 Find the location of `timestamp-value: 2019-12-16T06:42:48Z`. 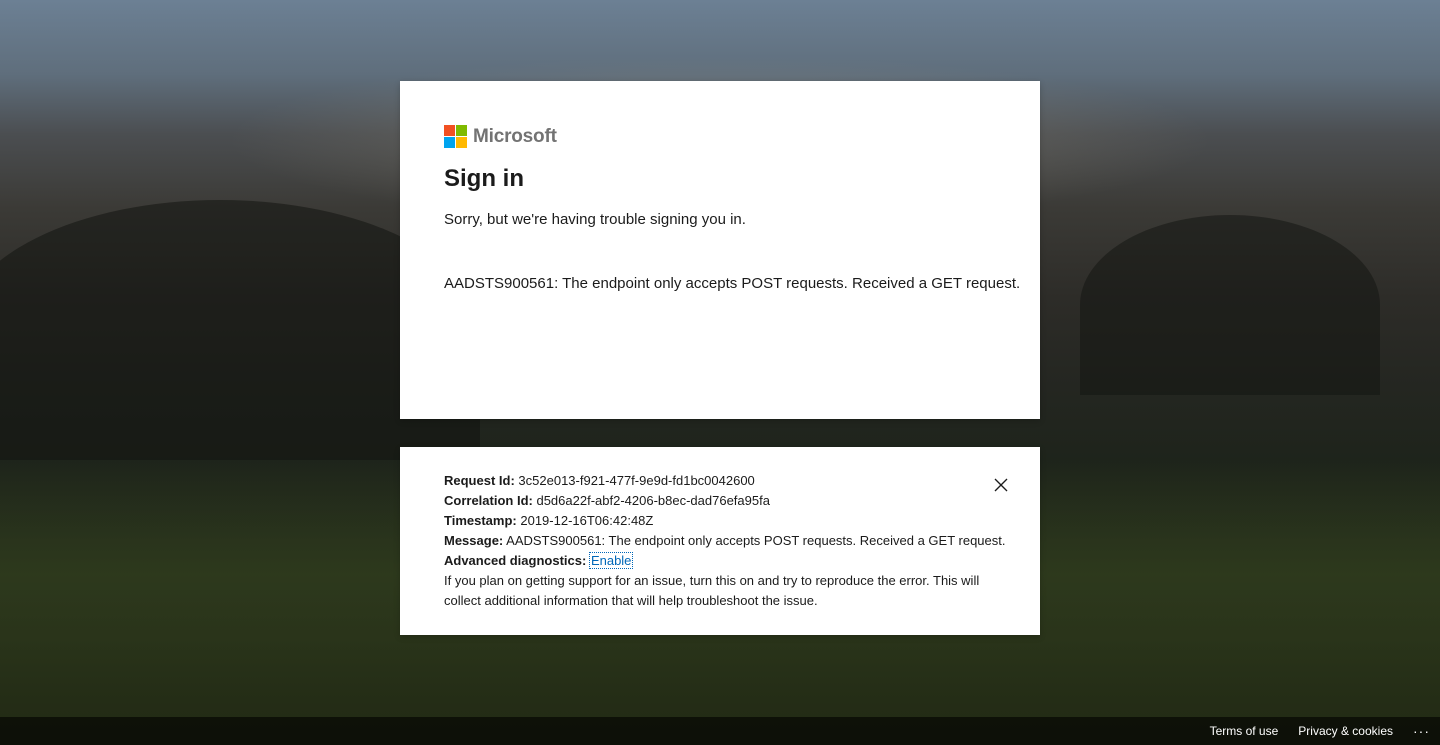

timestamp-value: 2019-12-16T06:42:48Z is located at coordinates (587, 520).